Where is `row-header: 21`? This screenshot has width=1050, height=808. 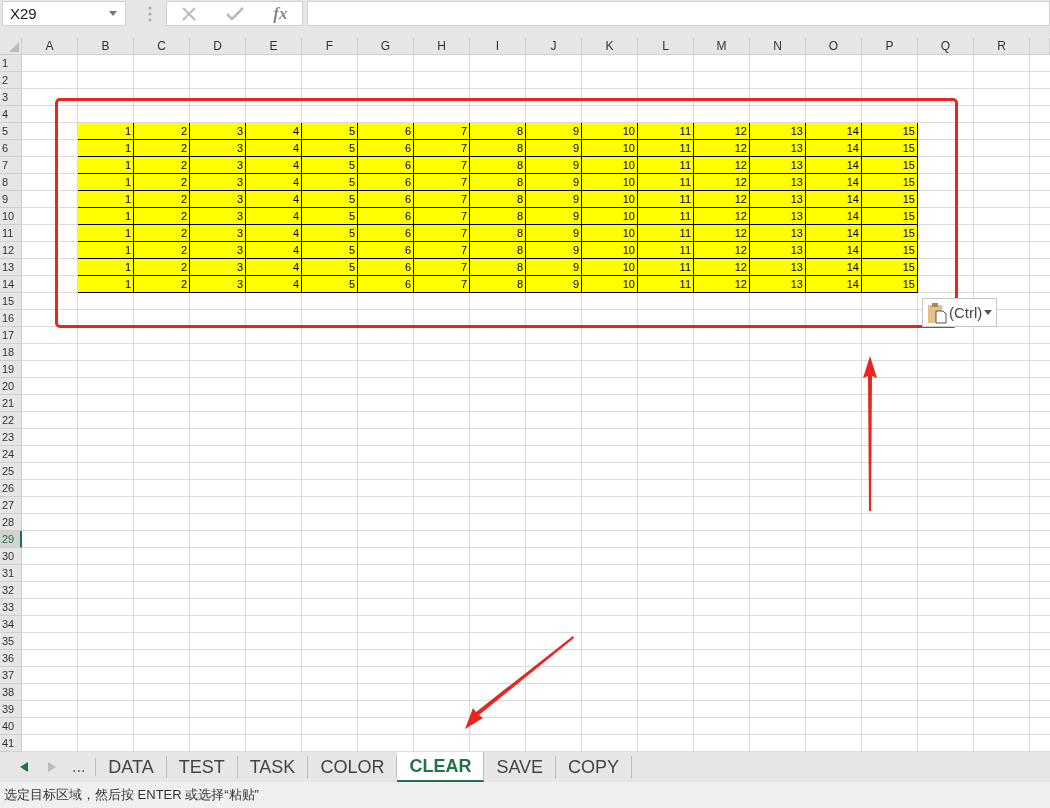 row-header: 21 is located at coordinates (11, 403).